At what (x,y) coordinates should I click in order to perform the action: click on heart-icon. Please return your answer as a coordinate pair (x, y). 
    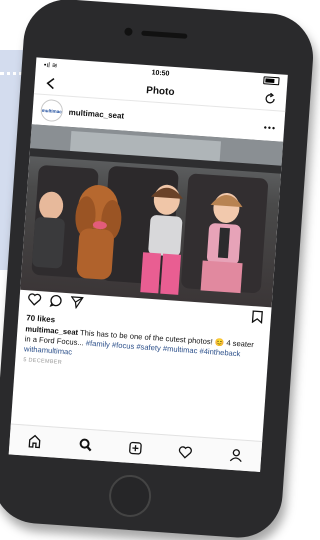
    Looking at the image, I should click on (34, 301).